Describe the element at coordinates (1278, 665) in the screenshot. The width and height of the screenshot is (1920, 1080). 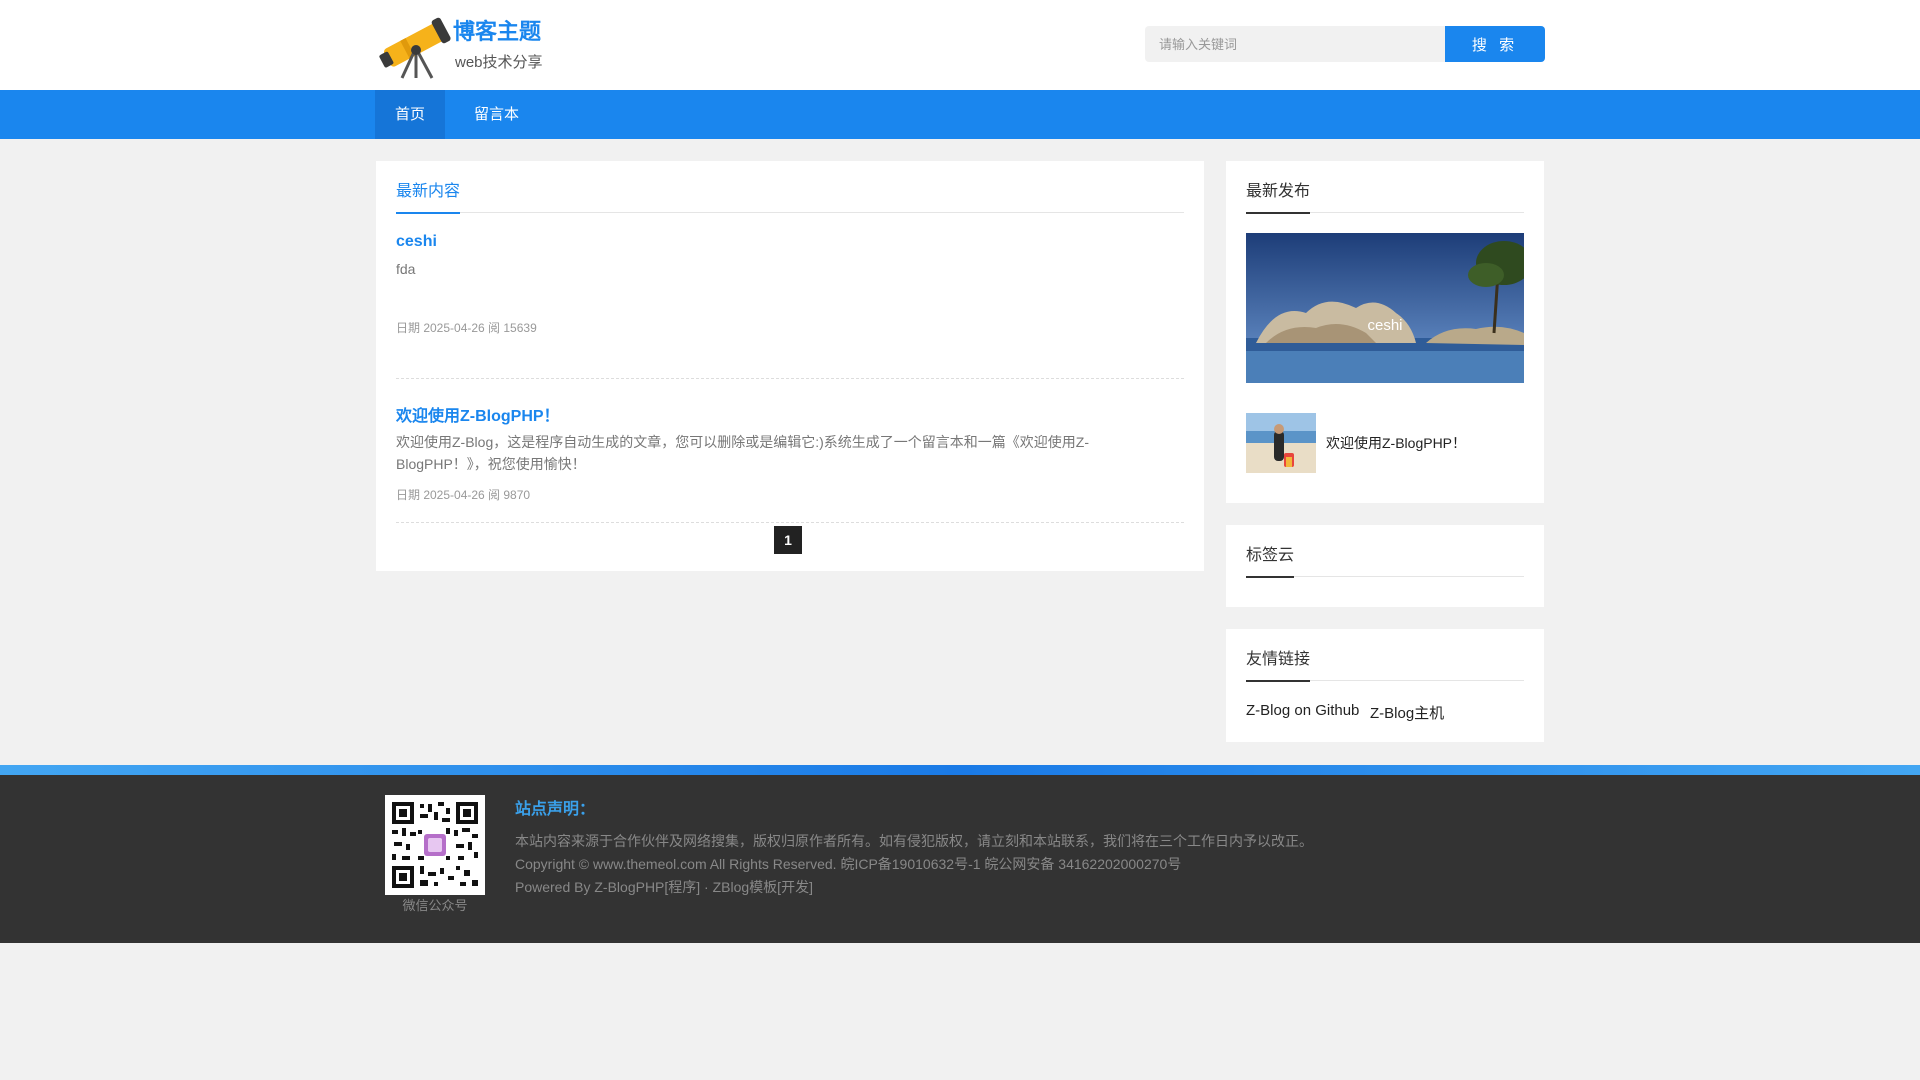
I see `section-title-links: 友情链接` at that location.